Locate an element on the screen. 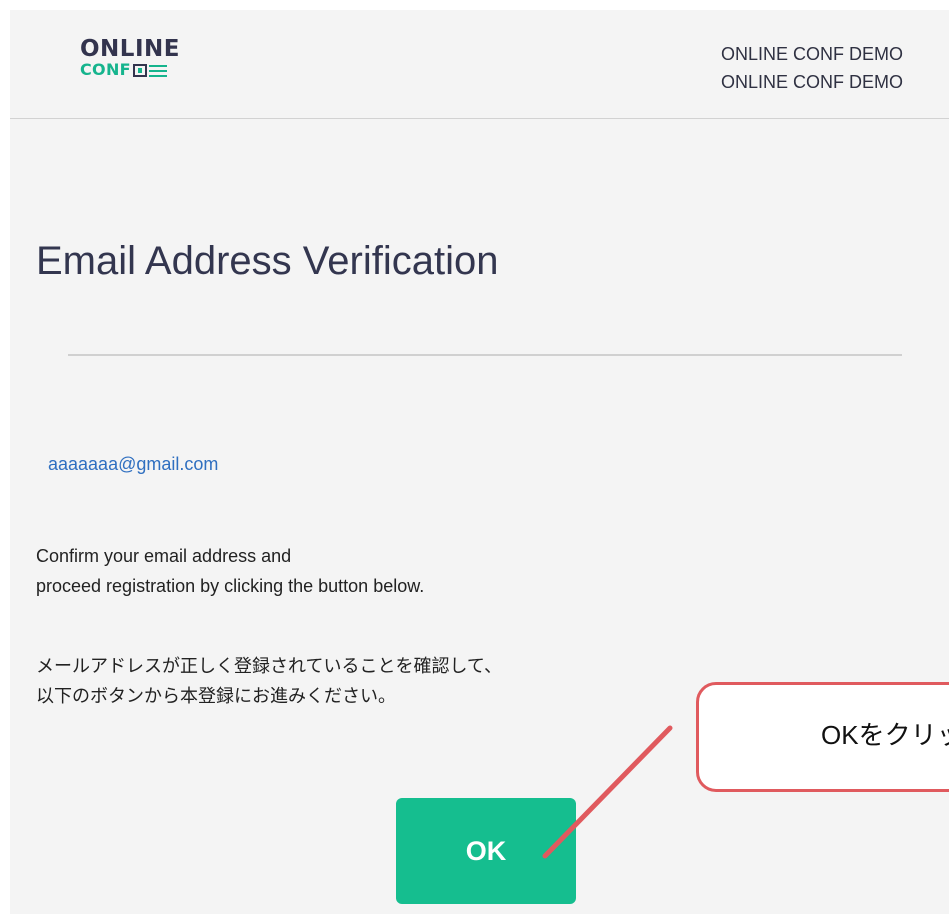 The image size is (949, 914). message-japanese-line-2: 以下のボタンから本登録にお進みください。 is located at coordinates (216, 696).